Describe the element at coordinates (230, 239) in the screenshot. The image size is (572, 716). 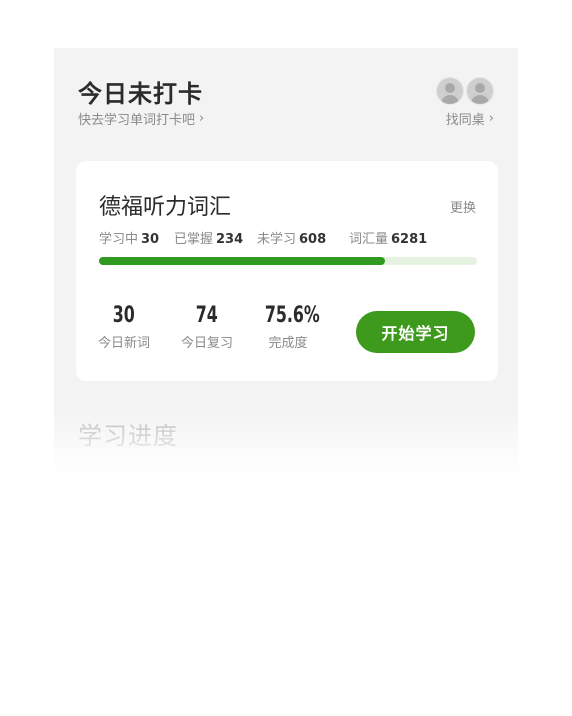
I see `stat-value: 234` at that location.